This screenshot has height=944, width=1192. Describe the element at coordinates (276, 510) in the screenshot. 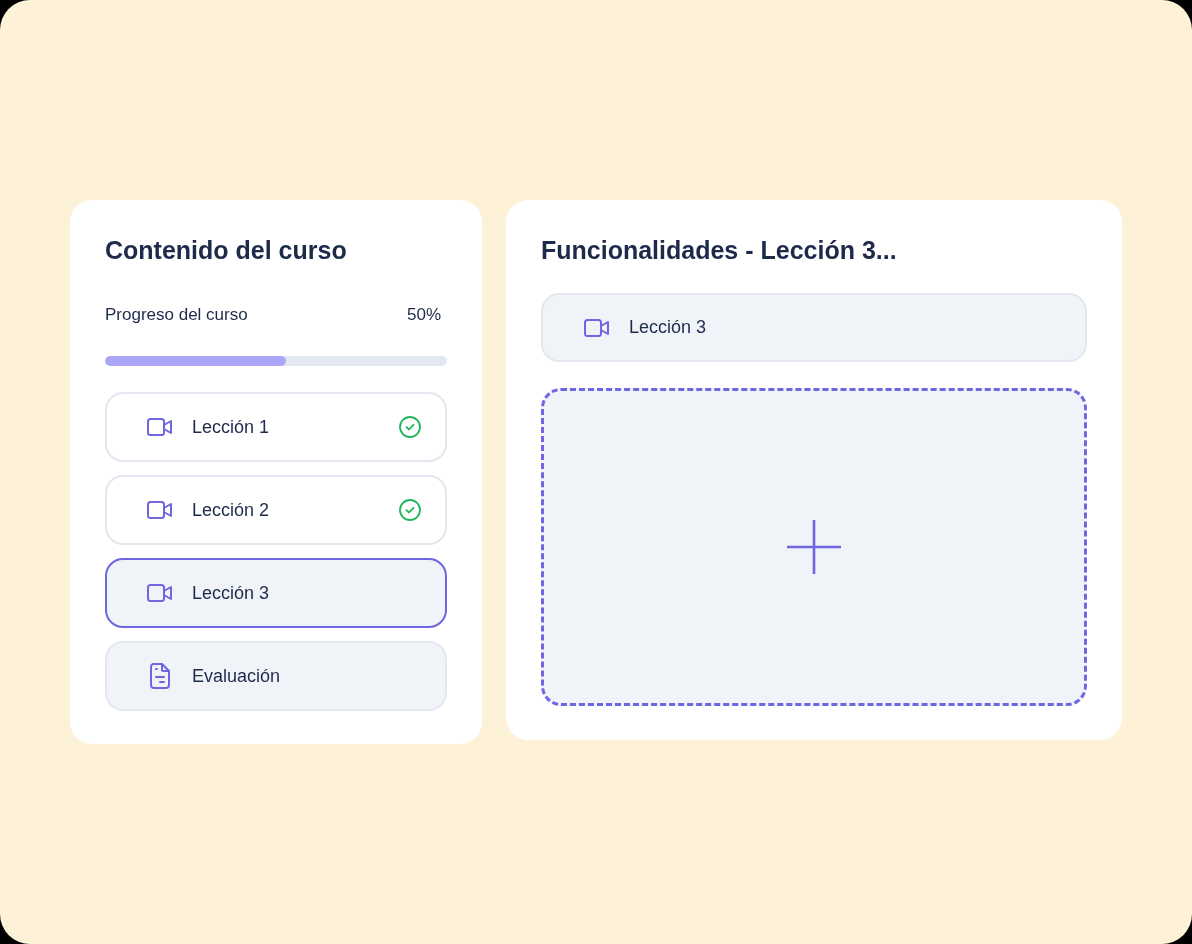

I see `lesson-item: Lección 2` at that location.